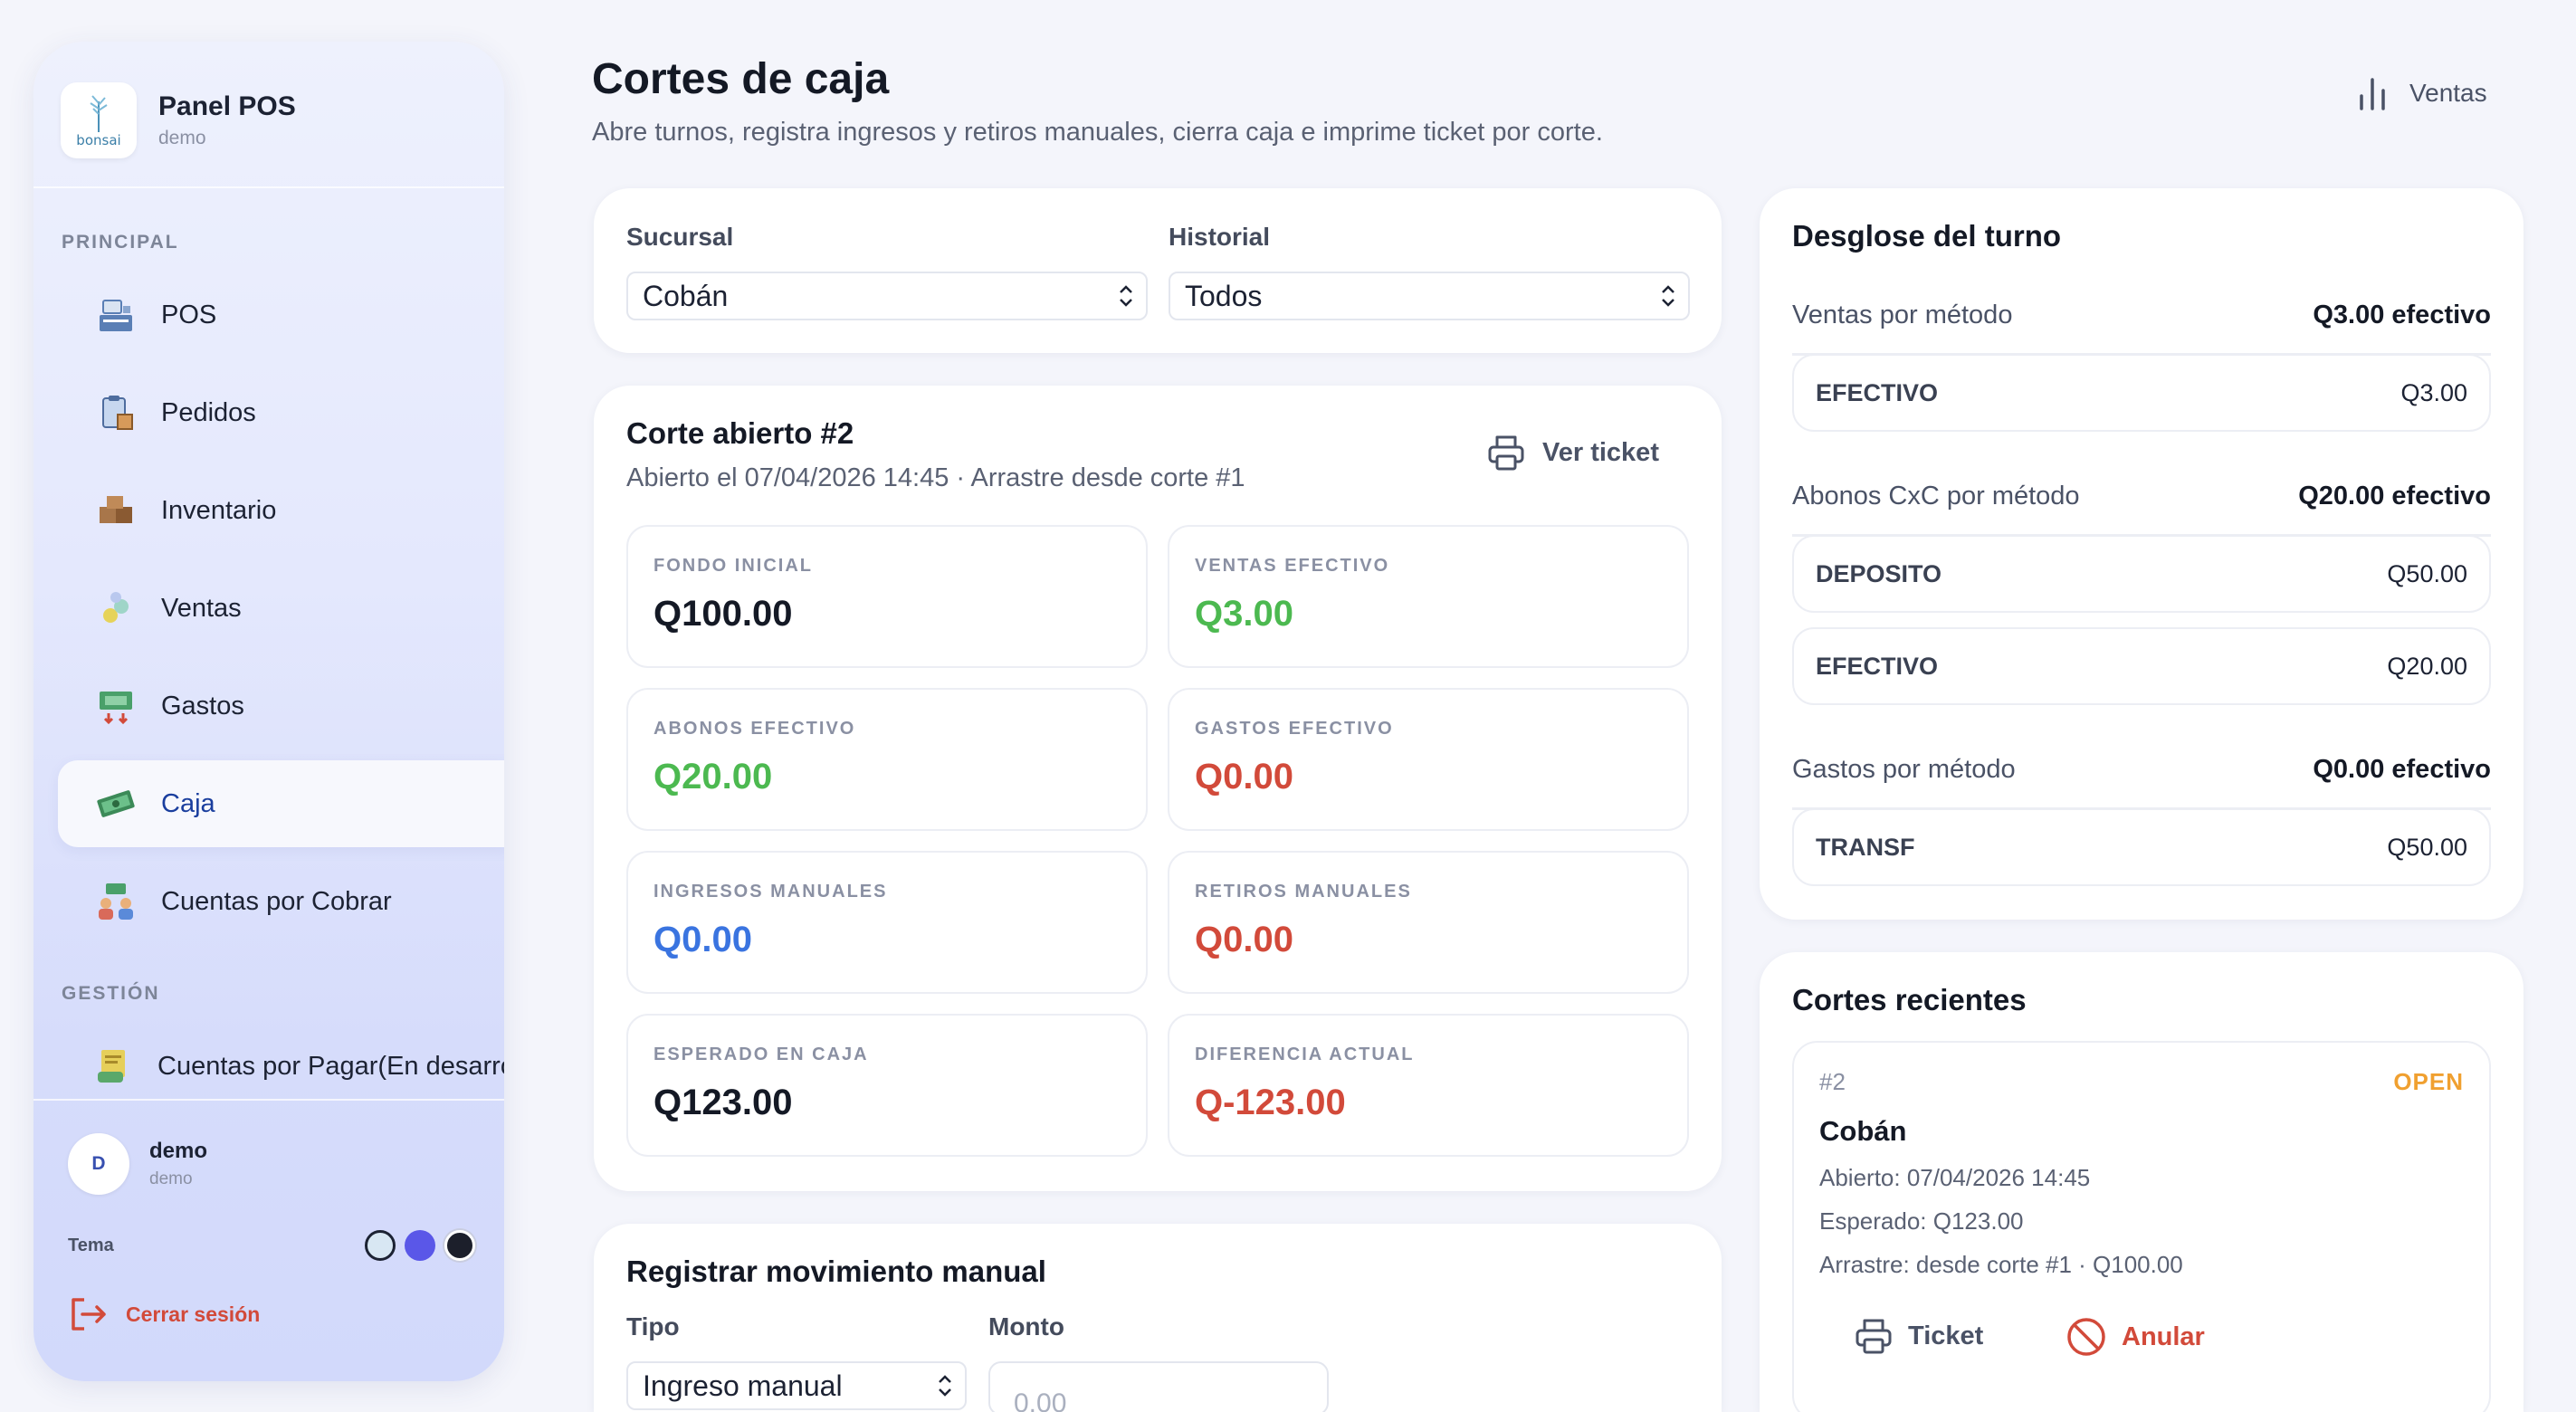  I want to click on theme-options, so click(420, 1245).